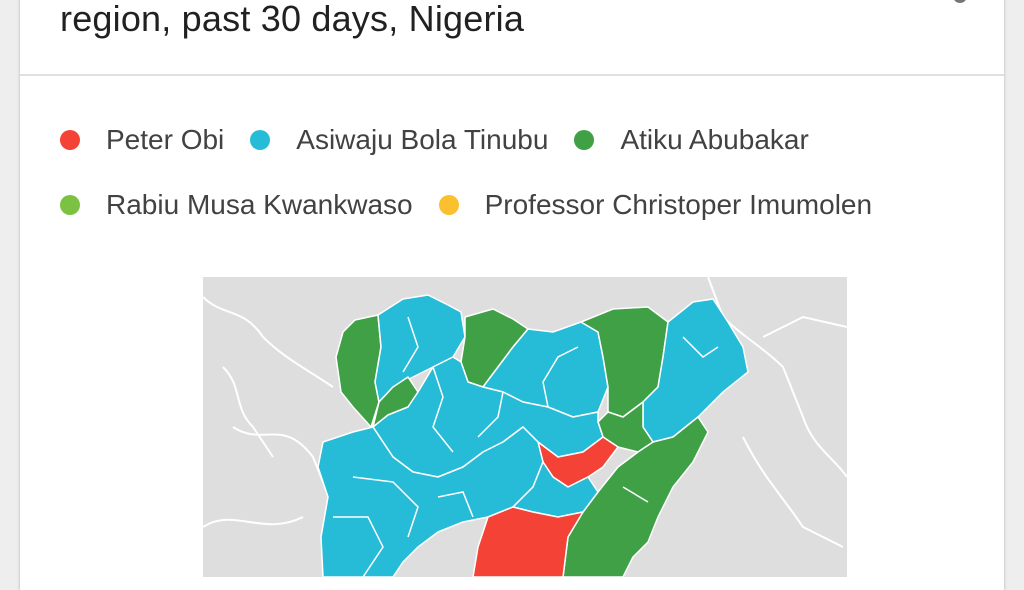 The width and height of the screenshot is (1024, 590). What do you see at coordinates (292, 19) in the screenshot?
I see `card-title: region, past 30 days, Nigeria` at bounding box center [292, 19].